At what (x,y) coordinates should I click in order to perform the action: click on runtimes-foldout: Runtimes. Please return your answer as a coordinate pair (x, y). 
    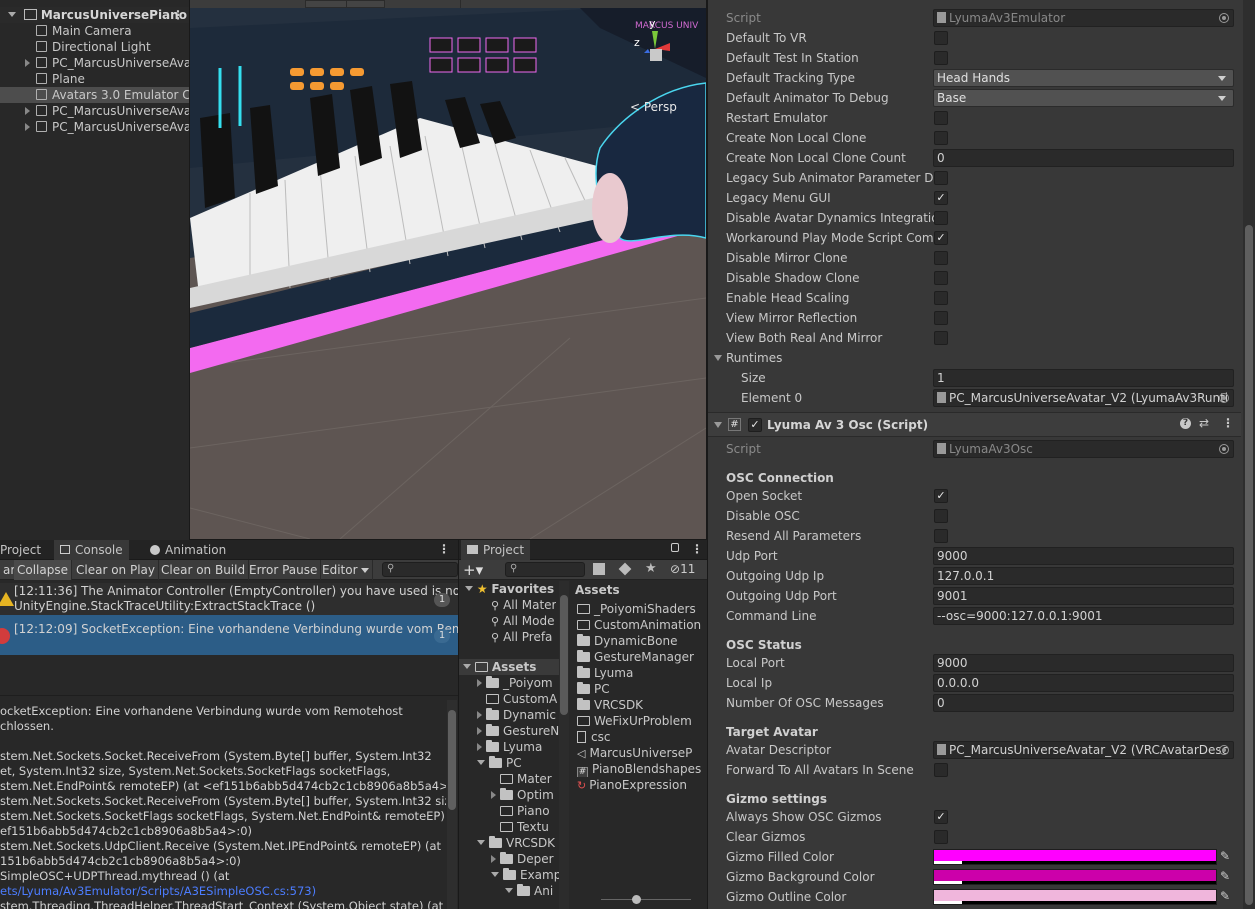
    Looking at the image, I should click on (974, 358).